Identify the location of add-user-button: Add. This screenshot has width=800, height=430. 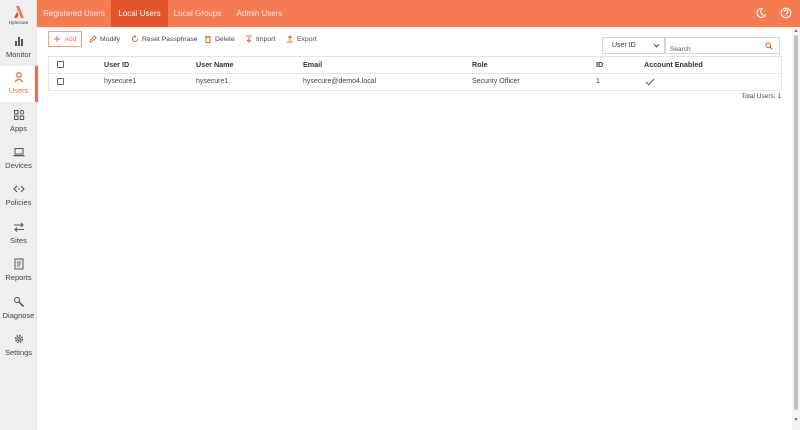
(65, 39).